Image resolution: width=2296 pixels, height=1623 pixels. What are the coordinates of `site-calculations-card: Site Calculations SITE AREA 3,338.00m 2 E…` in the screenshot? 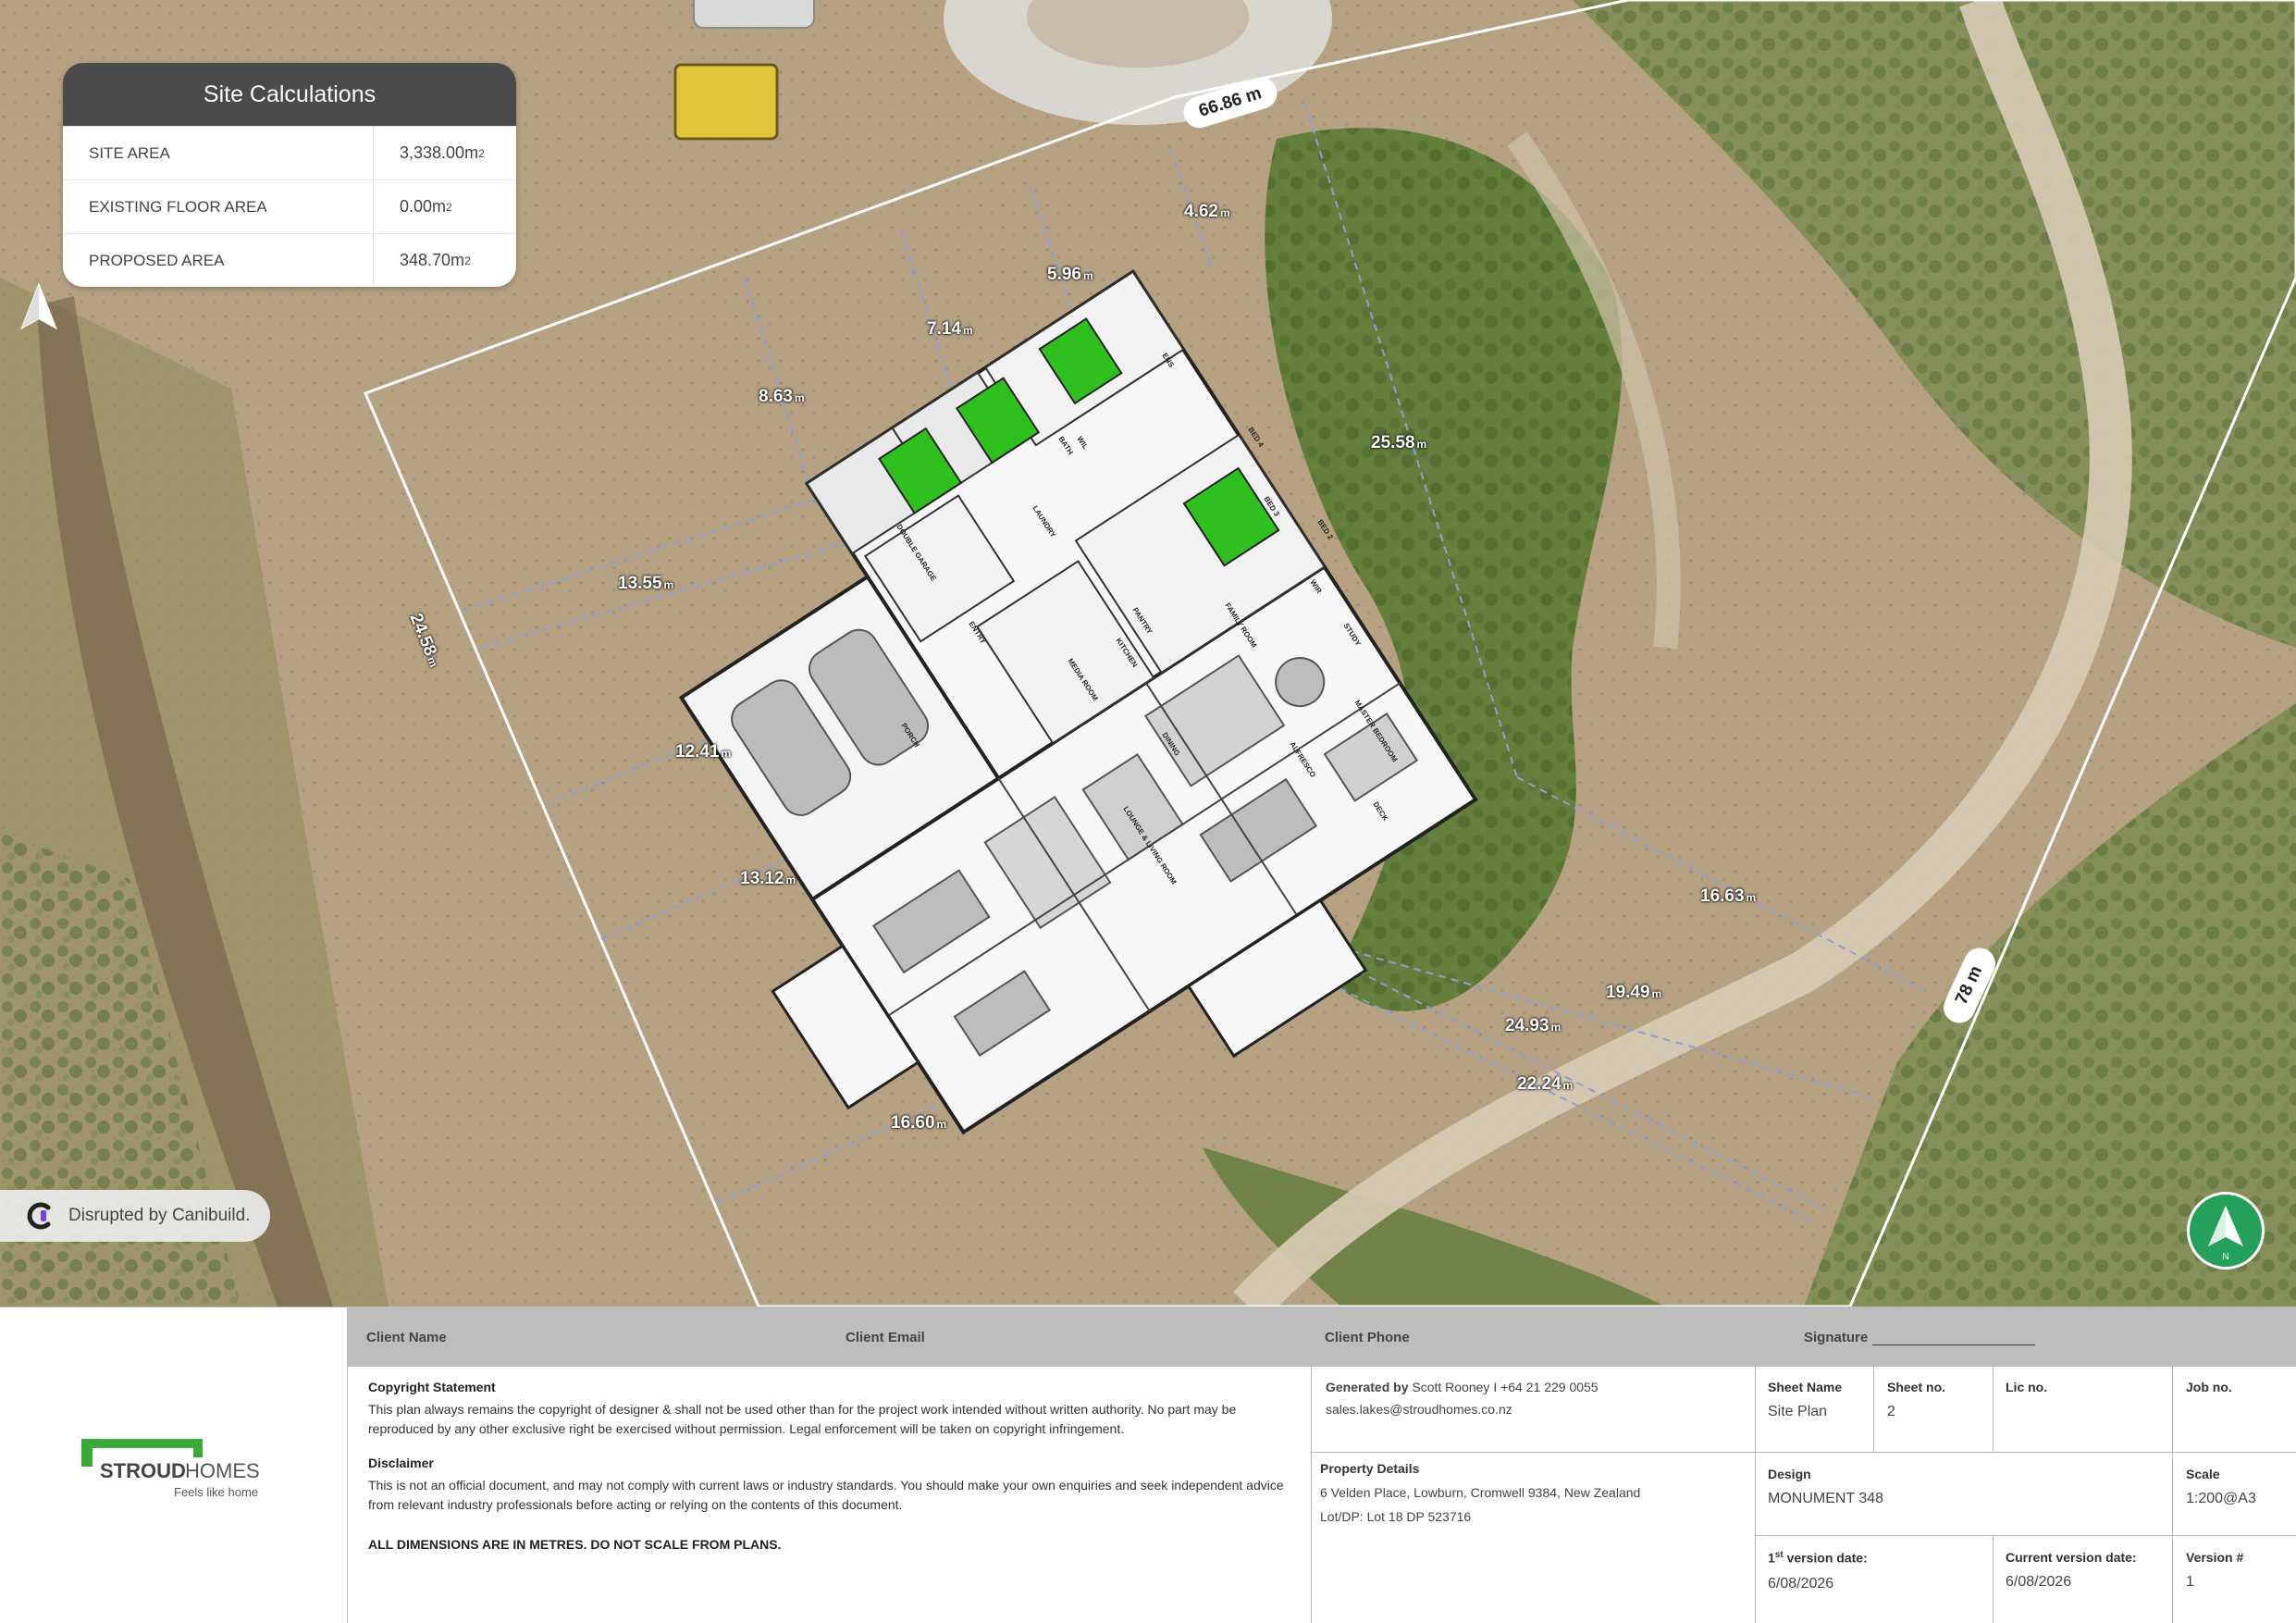 It's located at (289, 175).